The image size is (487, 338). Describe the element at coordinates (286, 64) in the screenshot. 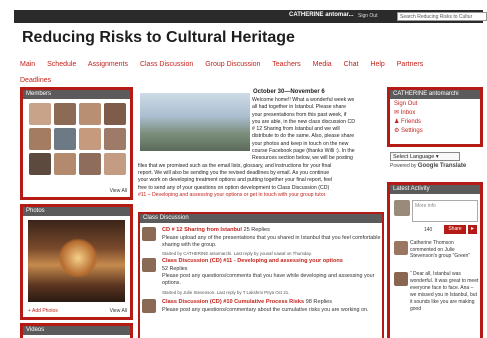

I see `nav-teachers: Teachers` at that location.